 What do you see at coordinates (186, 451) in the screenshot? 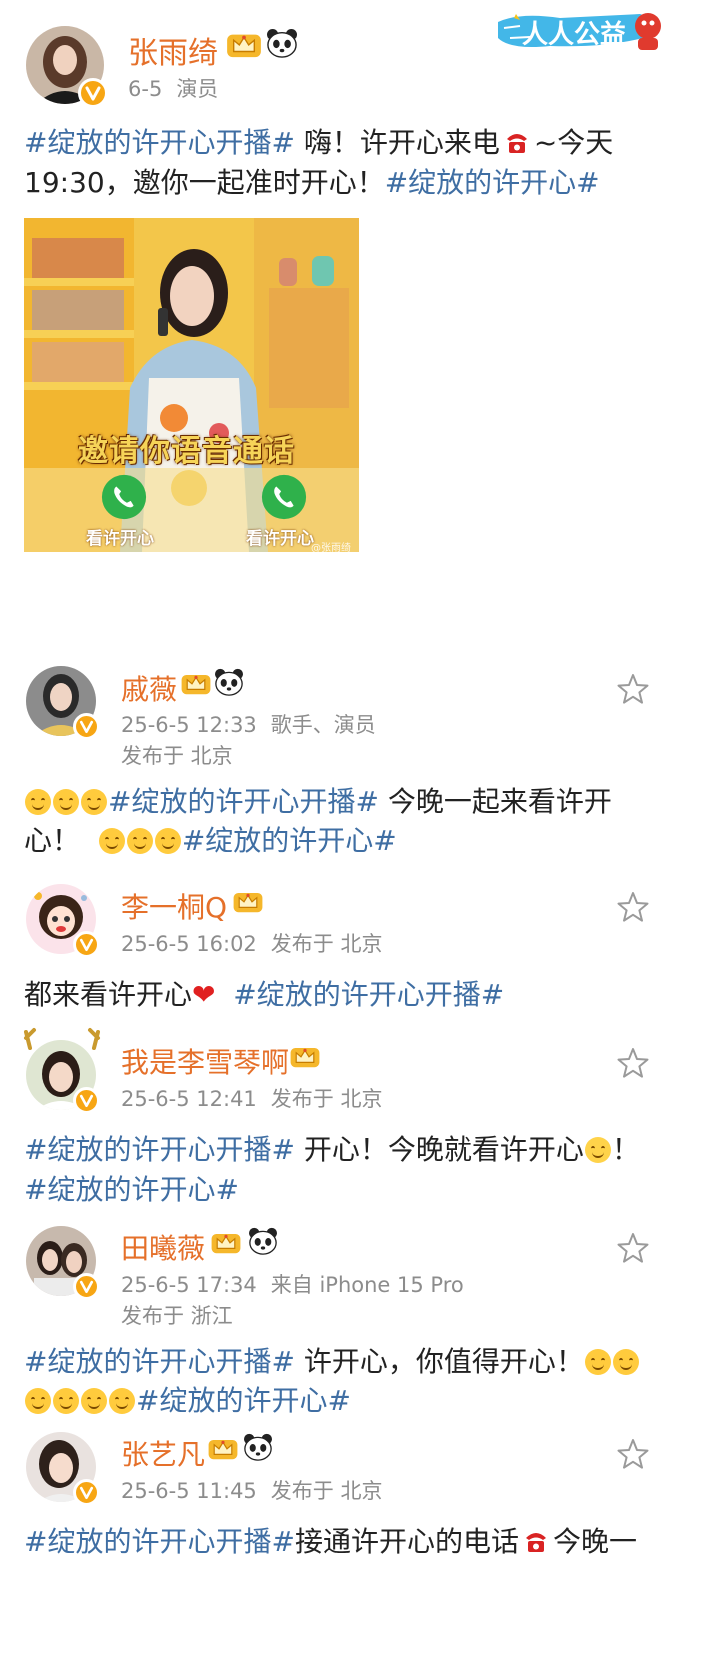
I see `image-overlay-title: 邀请你语音通话` at bounding box center [186, 451].